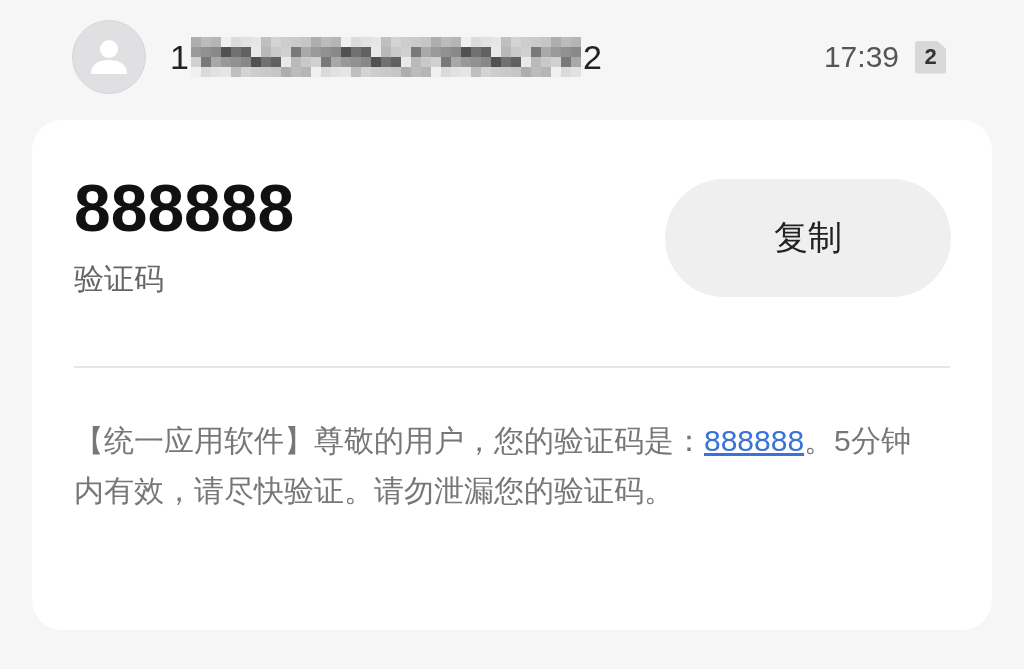 The image size is (1024, 669). What do you see at coordinates (861, 57) in the screenshot?
I see `message-time: 17:39` at bounding box center [861, 57].